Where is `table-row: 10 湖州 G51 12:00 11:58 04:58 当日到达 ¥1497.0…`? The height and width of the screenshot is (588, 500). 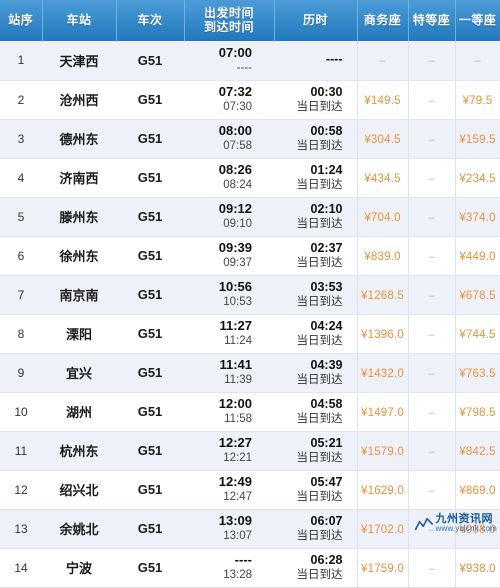 table-row: 10 湖州 G51 12:00 11:58 04:58 当日到达 ¥1497.0… is located at coordinates (250, 412).